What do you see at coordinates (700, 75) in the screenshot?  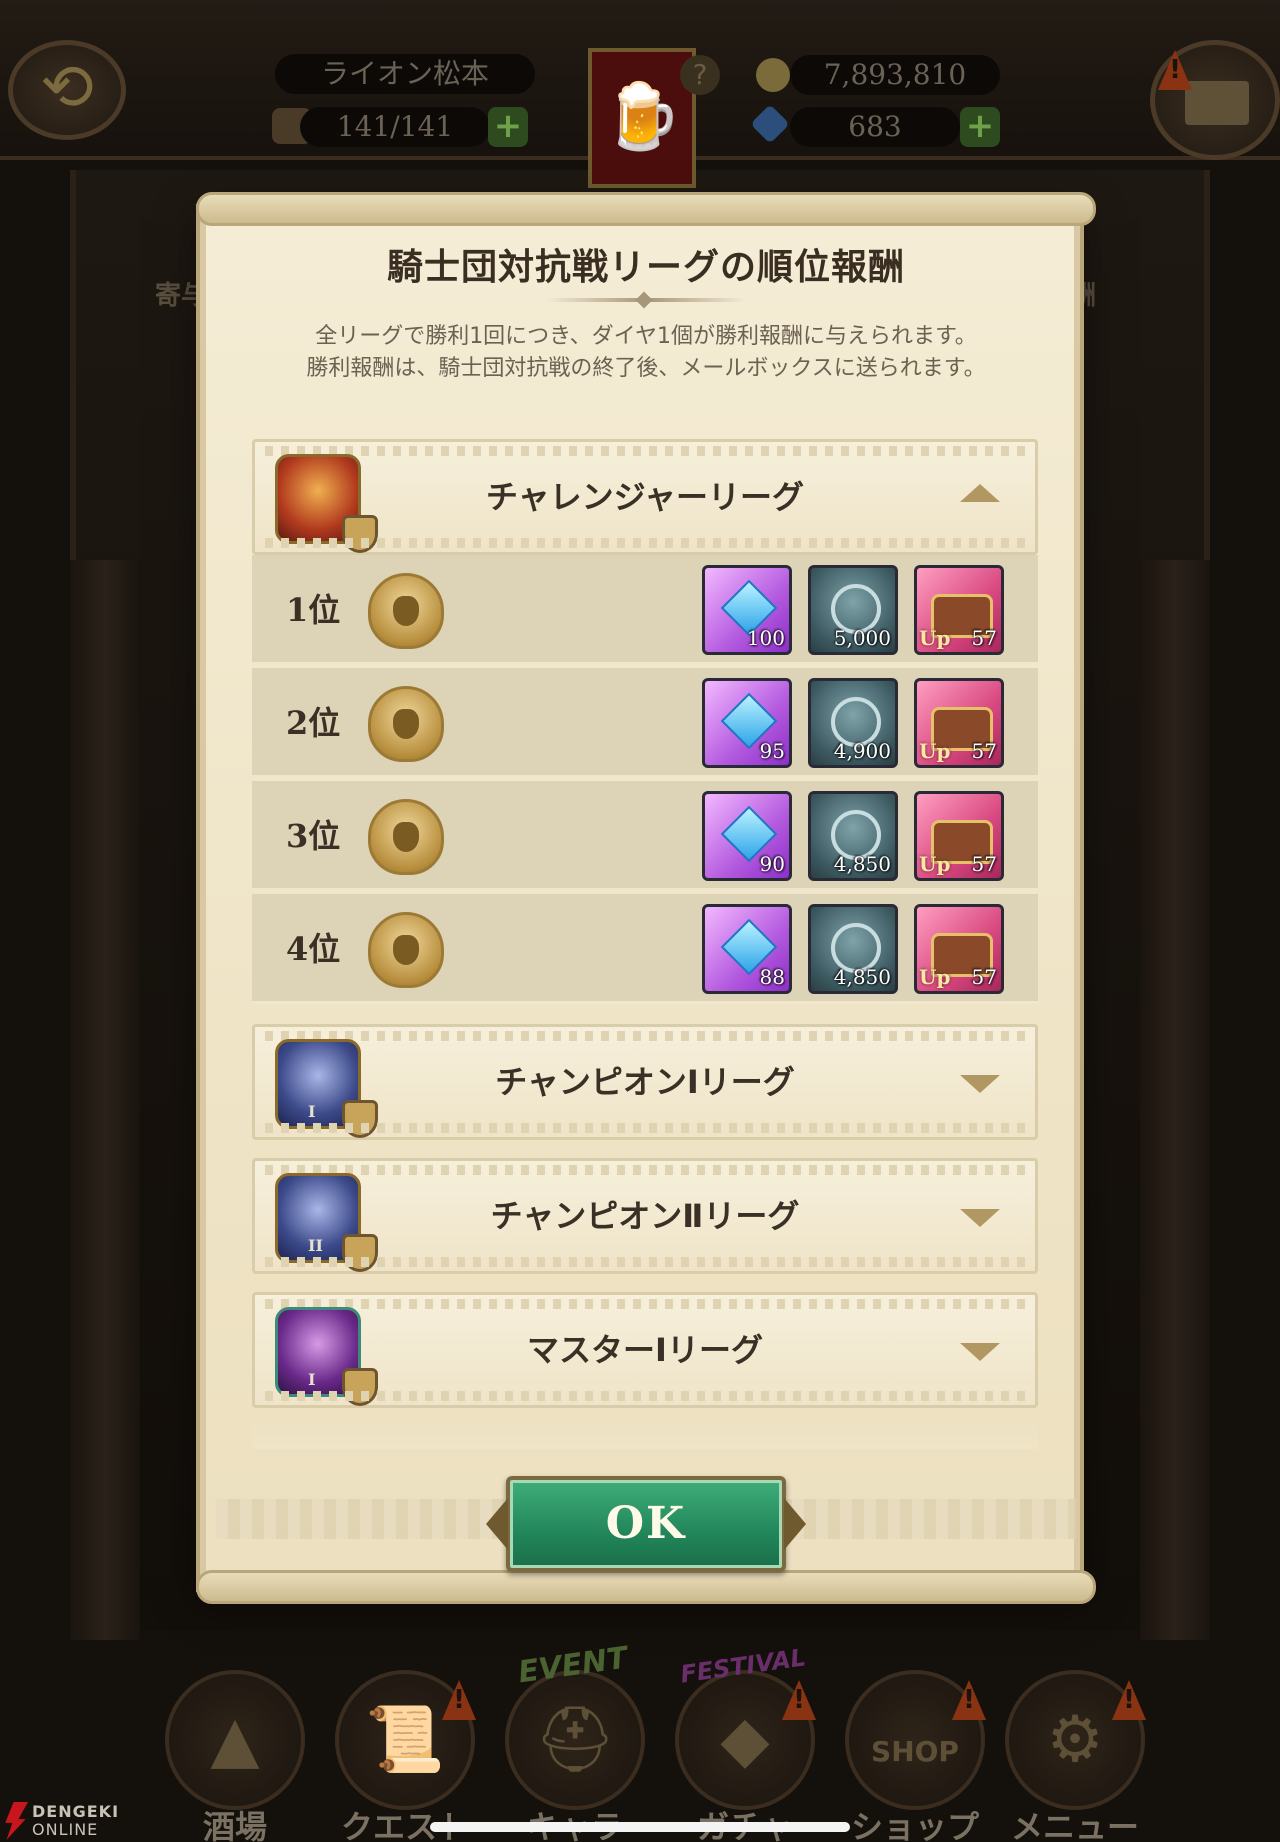 I see `help-icon: ?` at bounding box center [700, 75].